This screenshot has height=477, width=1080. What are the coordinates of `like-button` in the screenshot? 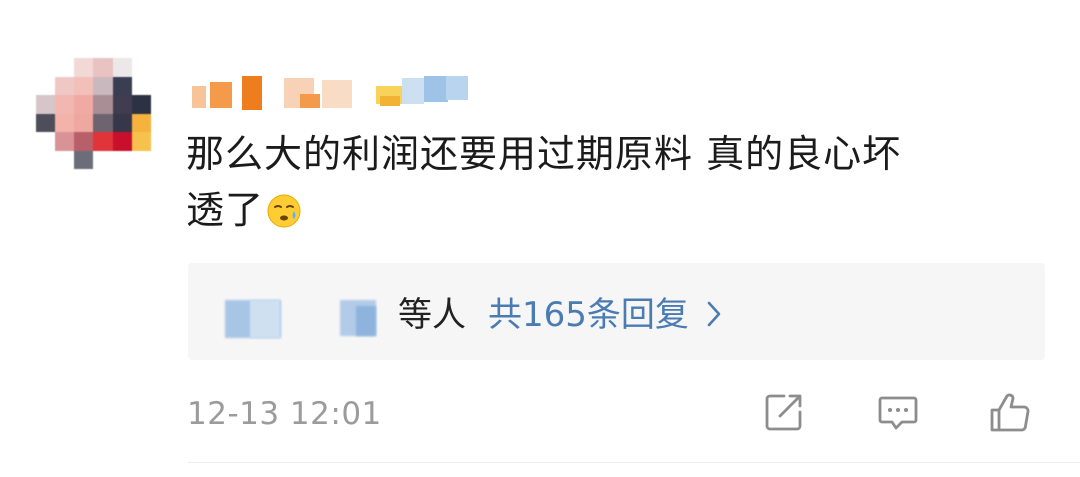 It's located at (1010, 412).